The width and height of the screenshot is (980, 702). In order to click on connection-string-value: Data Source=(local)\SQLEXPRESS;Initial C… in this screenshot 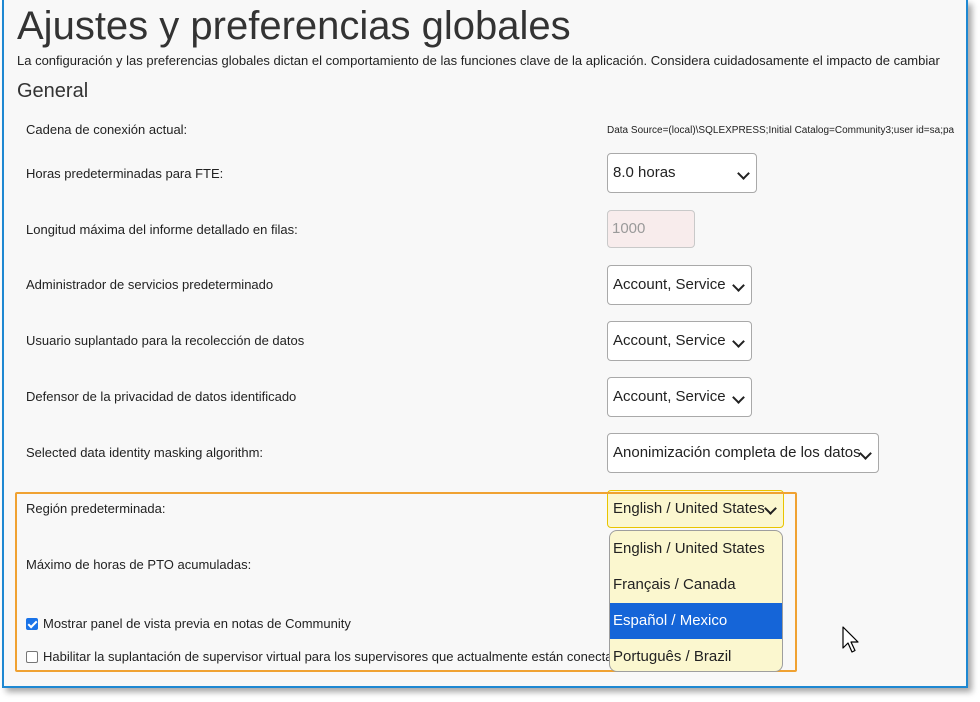, I will do `click(781, 130)`.